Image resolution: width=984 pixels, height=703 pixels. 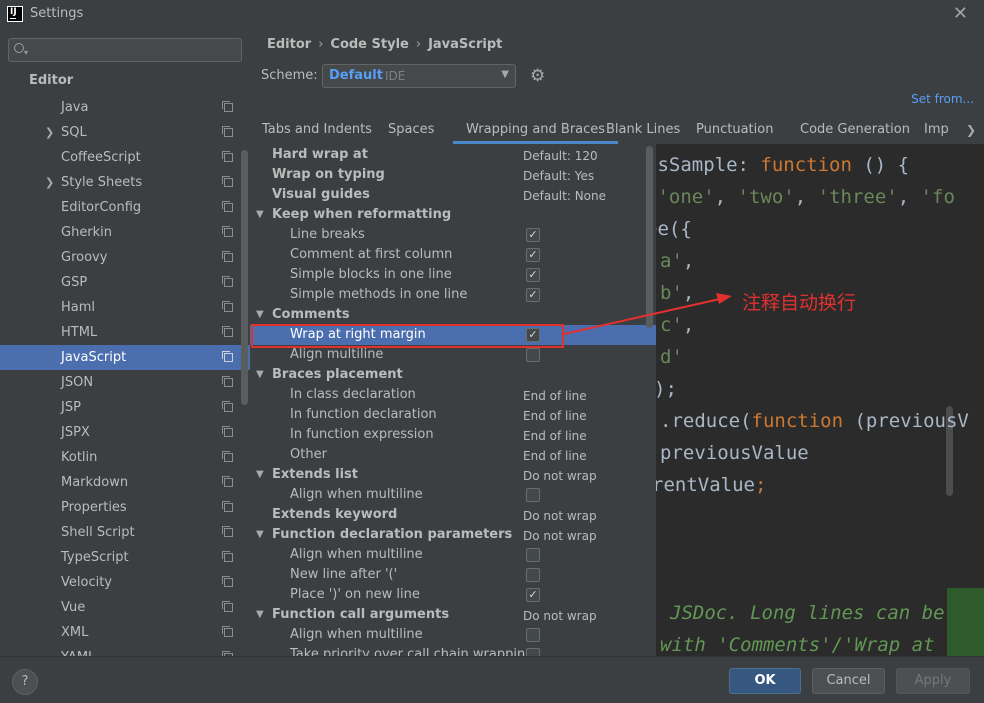 What do you see at coordinates (936, 130) in the screenshot?
I see `tab-imports: Imp` at bounding box center [936, 130].